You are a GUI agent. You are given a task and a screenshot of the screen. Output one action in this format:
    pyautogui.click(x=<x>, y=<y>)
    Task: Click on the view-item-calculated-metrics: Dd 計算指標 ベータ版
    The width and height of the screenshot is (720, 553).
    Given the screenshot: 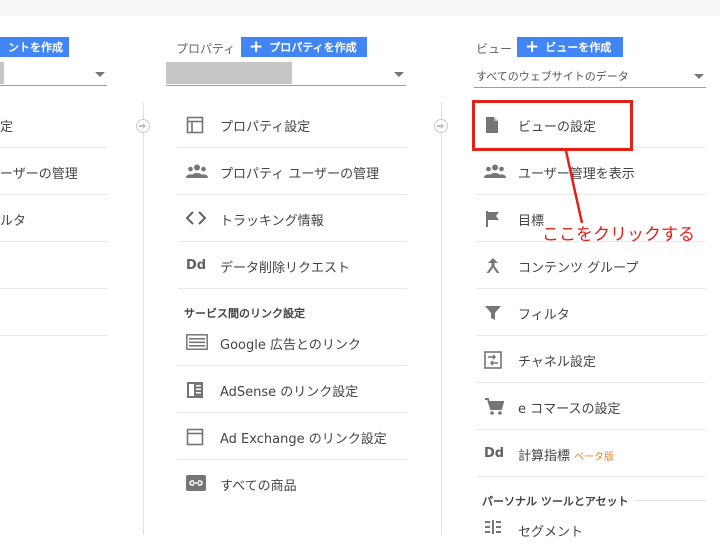 What is the action you would take?
    pyautogui.click(x=591, y=454)
    